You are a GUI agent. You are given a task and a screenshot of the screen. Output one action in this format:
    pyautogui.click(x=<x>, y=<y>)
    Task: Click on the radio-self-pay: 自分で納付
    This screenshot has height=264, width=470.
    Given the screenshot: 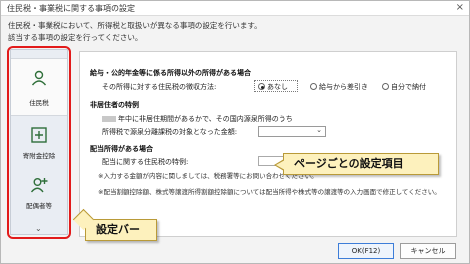 What is the action you would take?
    pyautogui.click(x=404, y=87)
    